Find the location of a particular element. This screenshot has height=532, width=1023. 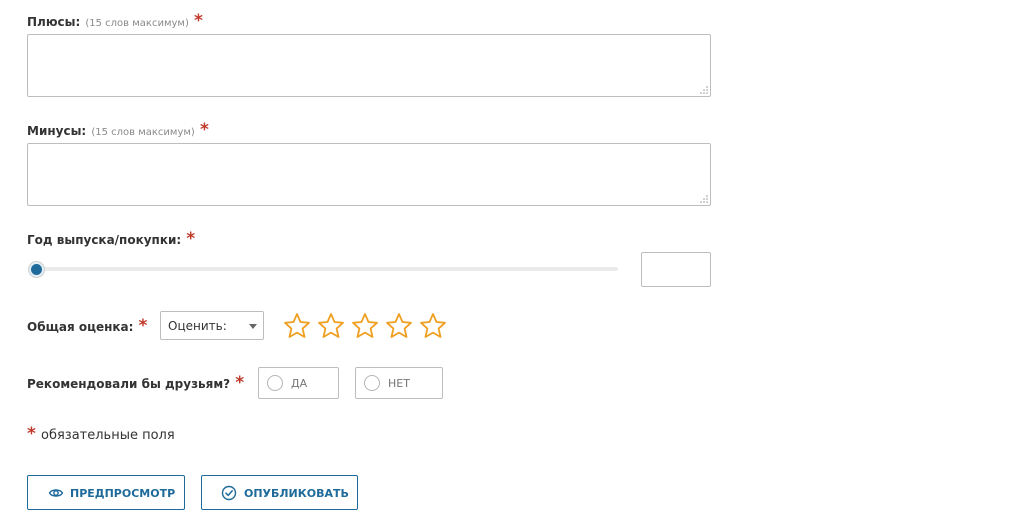

cons-label-row: Минусы: (15 слов максимум) * is located at coordinates (118, 129).